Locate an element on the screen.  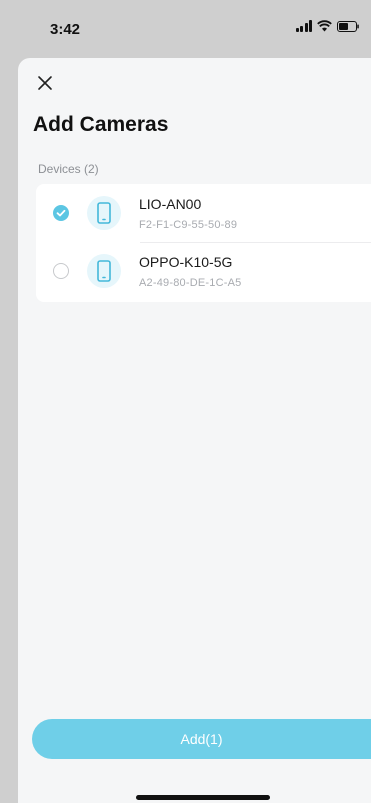
status-time: 3:42 is located at coordinates (65, 29).